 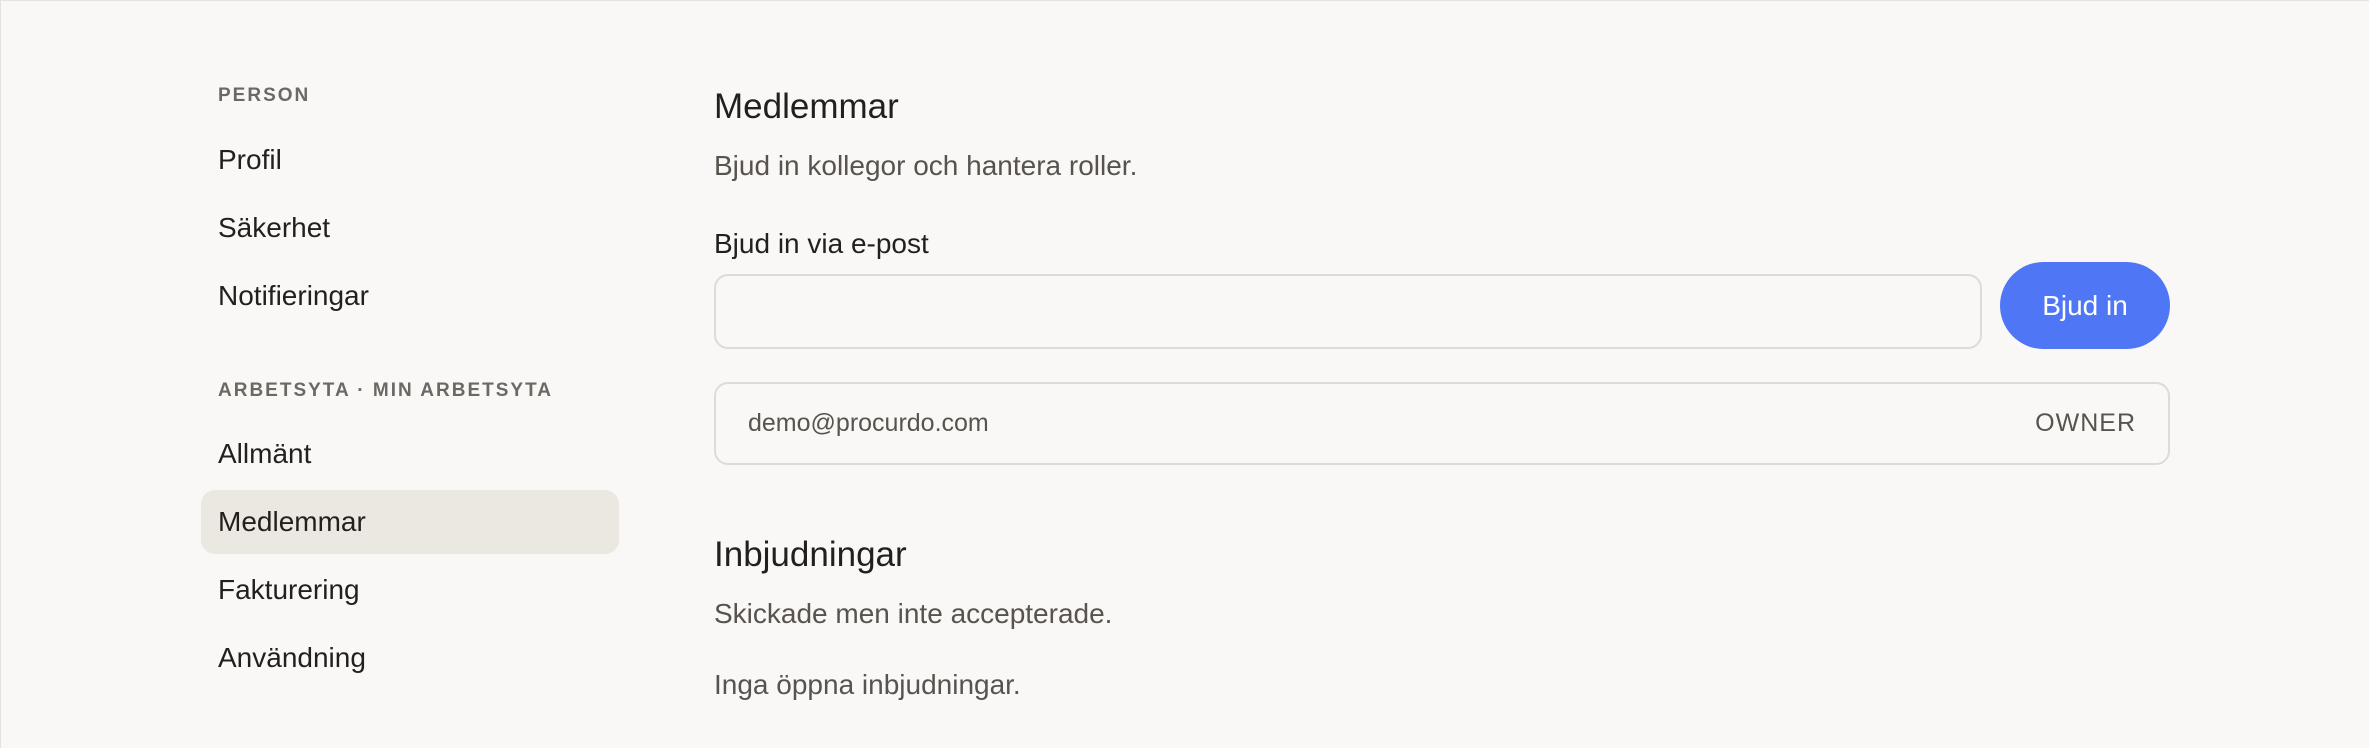 I want to click on section-label-workspace: ARBETSYTA · MIN ARBETSYTA, so click(x=385, y=390).